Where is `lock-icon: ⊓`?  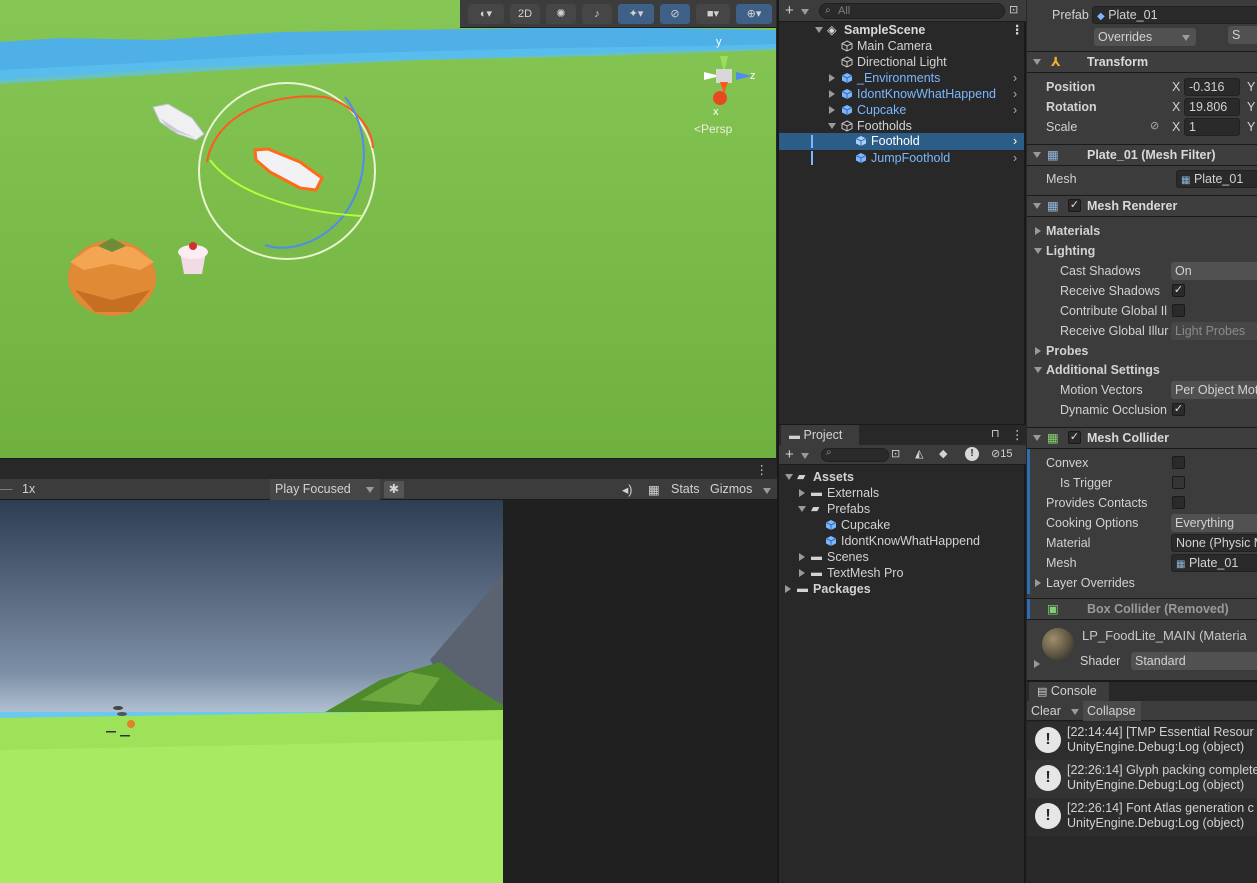 lock-icon: ⊓ is located at coordinates (995, 433).